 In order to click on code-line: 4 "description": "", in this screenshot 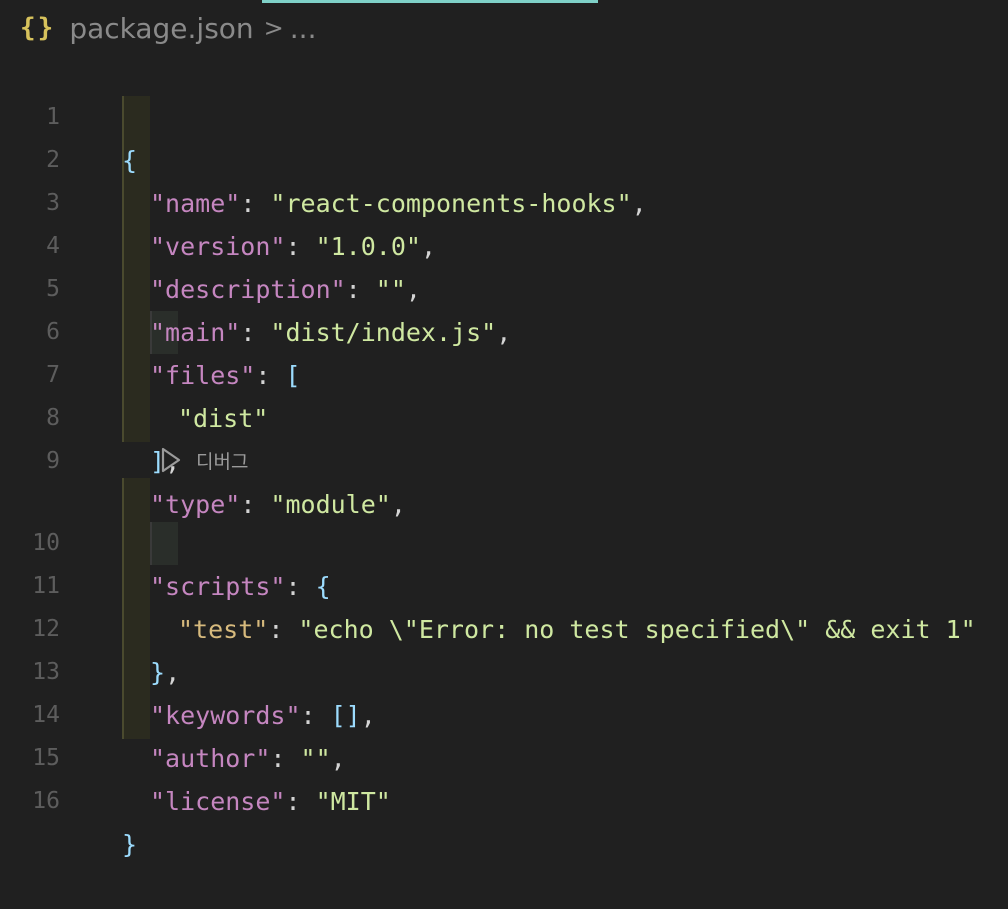, I will do `click(504, 243)`.